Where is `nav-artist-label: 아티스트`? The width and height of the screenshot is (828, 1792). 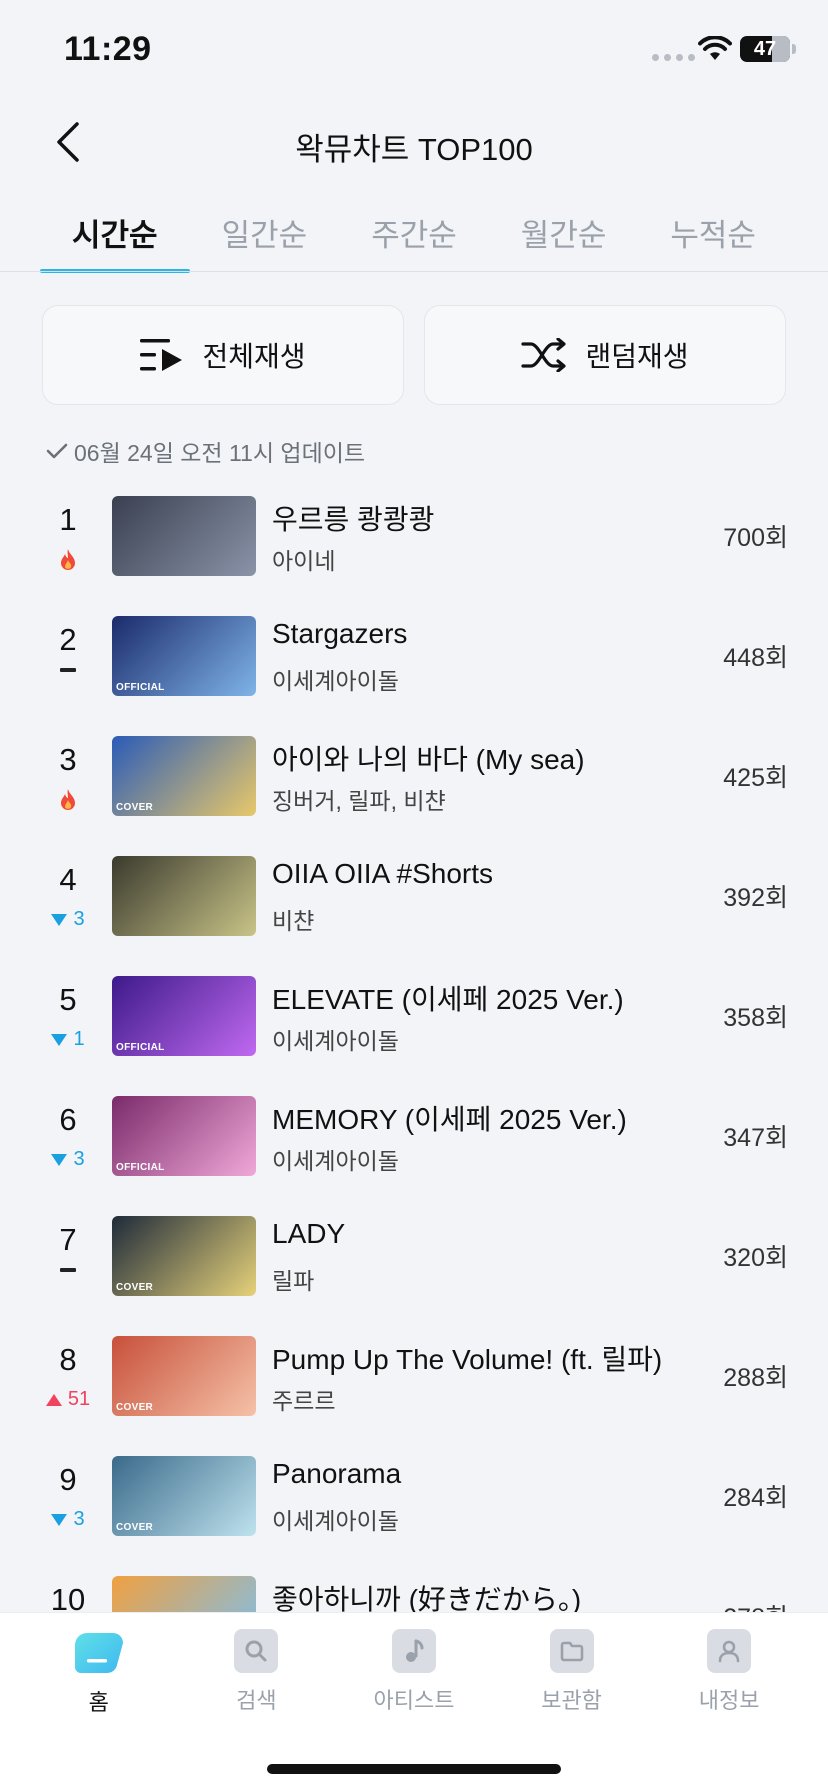
nav-artist-label: 아티스트 is located at coordinates (414, 1700).